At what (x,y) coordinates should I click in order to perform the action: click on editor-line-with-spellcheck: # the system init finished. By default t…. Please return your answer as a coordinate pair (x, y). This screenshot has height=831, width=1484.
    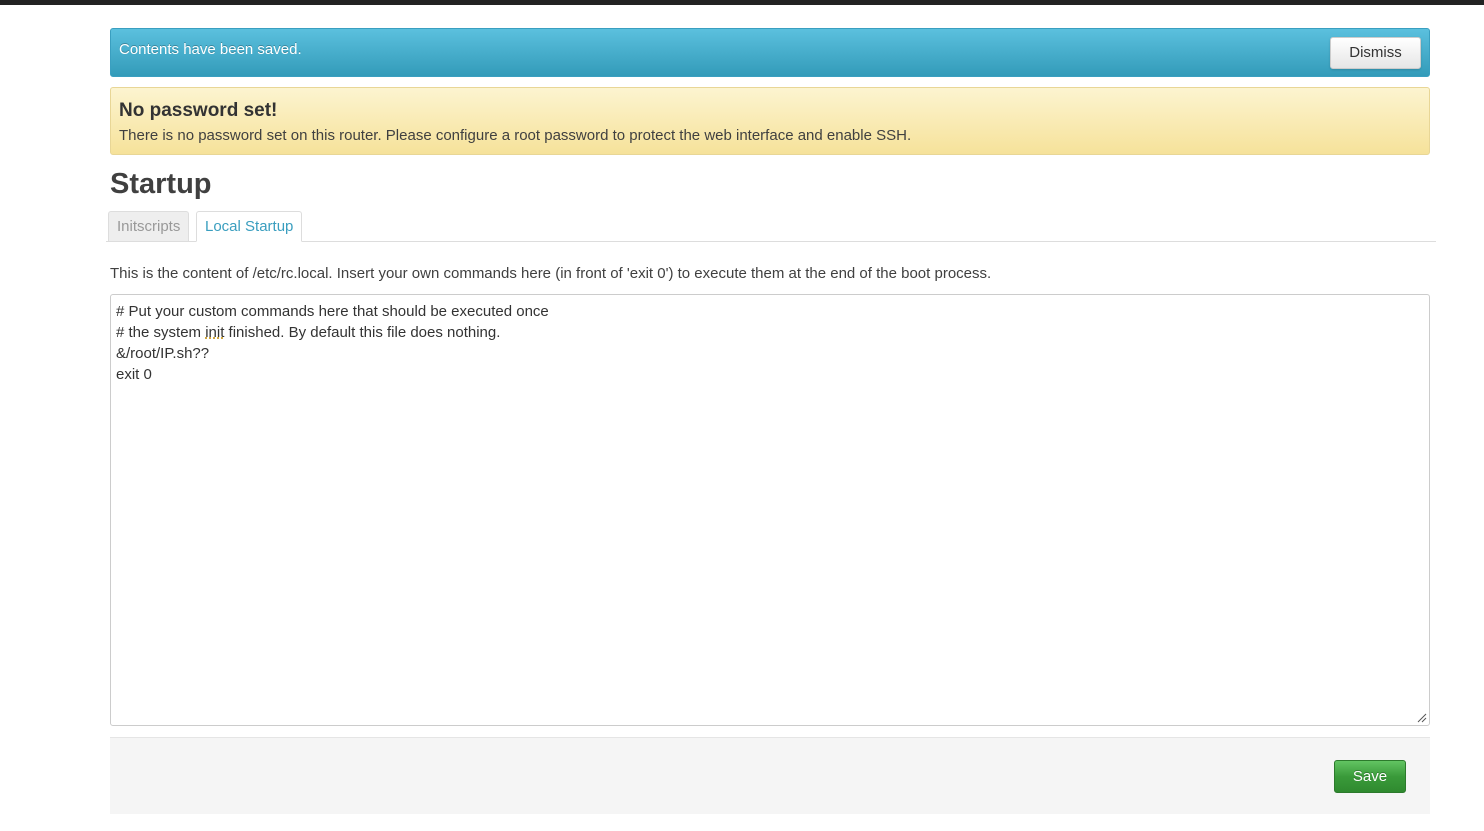
    Looking at the image, I should click on (308, 332).